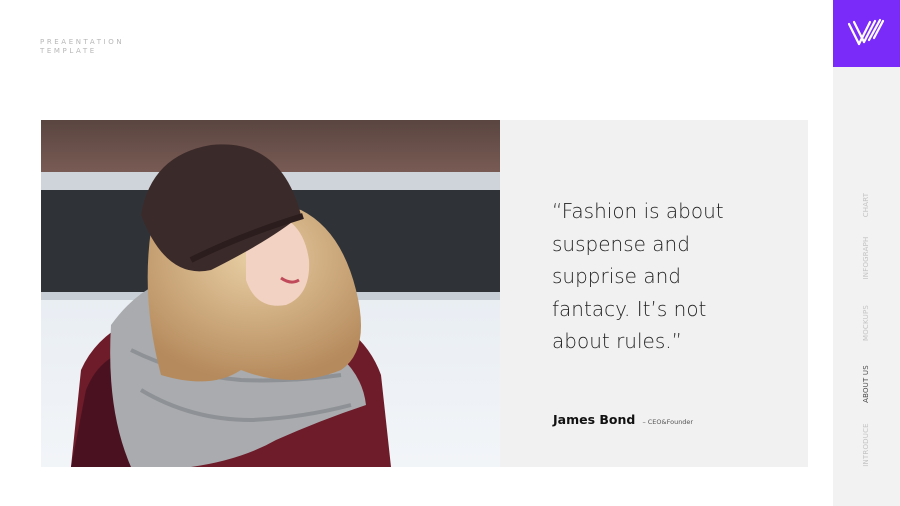 The height and width of the screenshot is (506, 900). I want to click on brand-line-1: PREAENTATION, so click(82, 42).